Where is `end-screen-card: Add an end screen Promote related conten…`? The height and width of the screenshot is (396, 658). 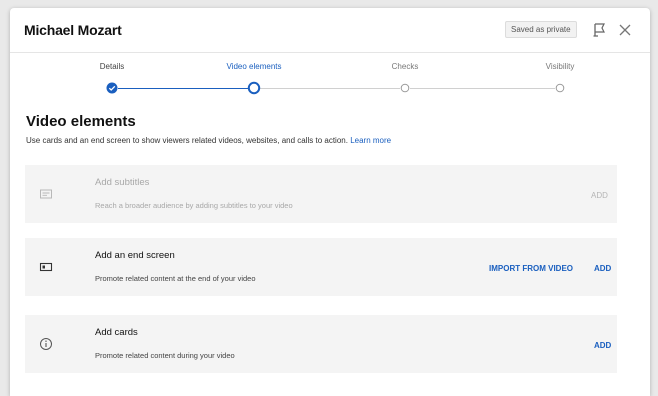
end-screen-card: Add an end screen Promote related conten… is located at coordinates (321, 267).